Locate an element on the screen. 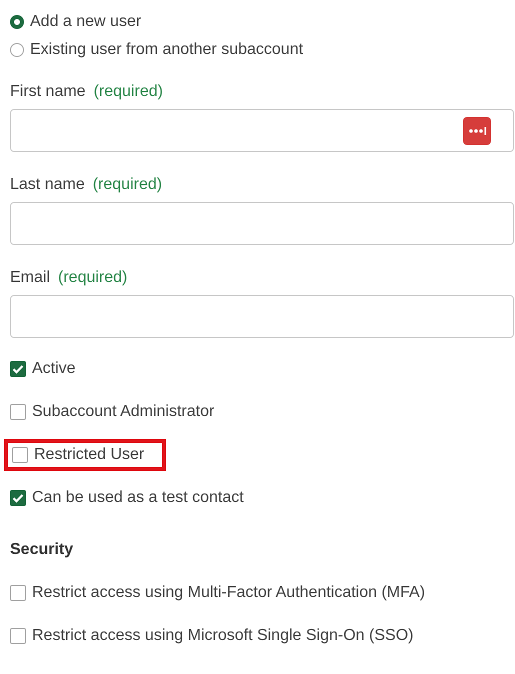 This screenshot has height=674, width=515. password-manager-icon is located at coordinates (477, 130).